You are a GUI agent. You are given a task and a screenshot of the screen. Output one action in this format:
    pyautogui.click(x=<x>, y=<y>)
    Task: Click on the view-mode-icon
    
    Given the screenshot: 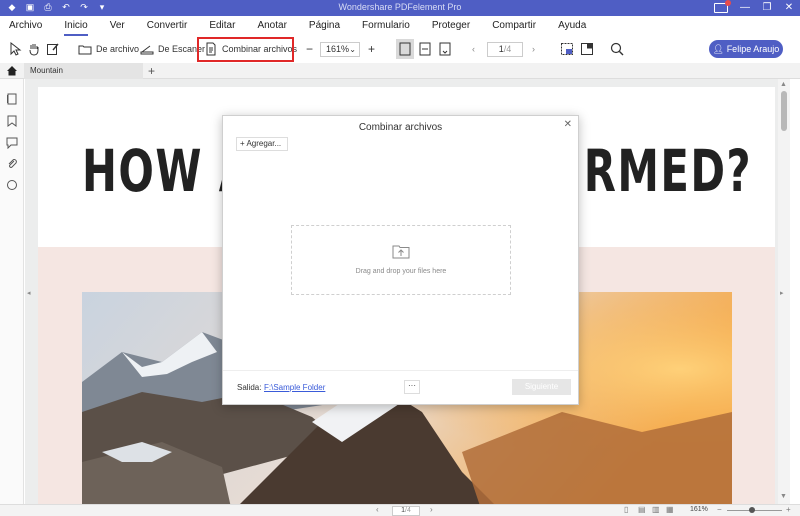 What is the action you would take?
    pyautogui.click(x=587, y=49)
    